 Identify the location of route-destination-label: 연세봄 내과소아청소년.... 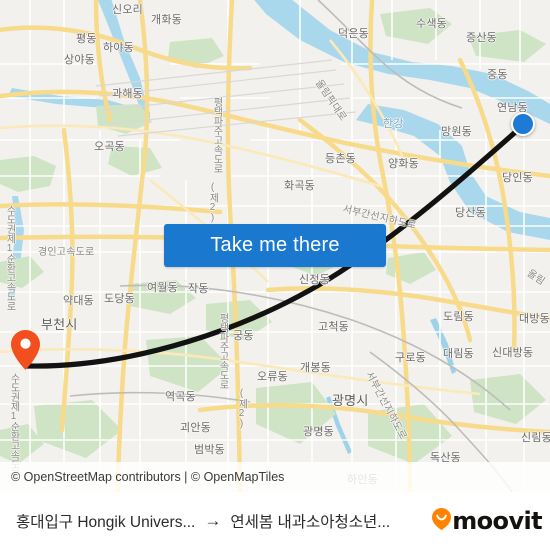
(310, 522).